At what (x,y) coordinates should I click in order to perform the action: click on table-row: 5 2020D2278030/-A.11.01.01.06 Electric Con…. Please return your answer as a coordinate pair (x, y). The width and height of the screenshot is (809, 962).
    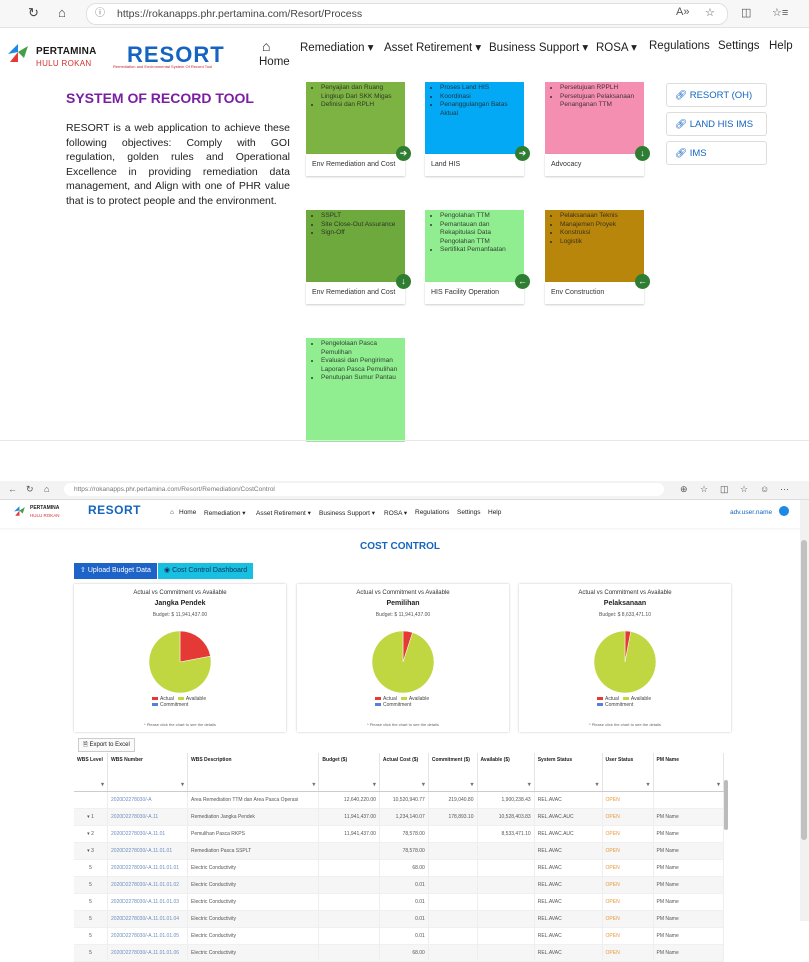
    Looking at the image, I should click on (399, 953).